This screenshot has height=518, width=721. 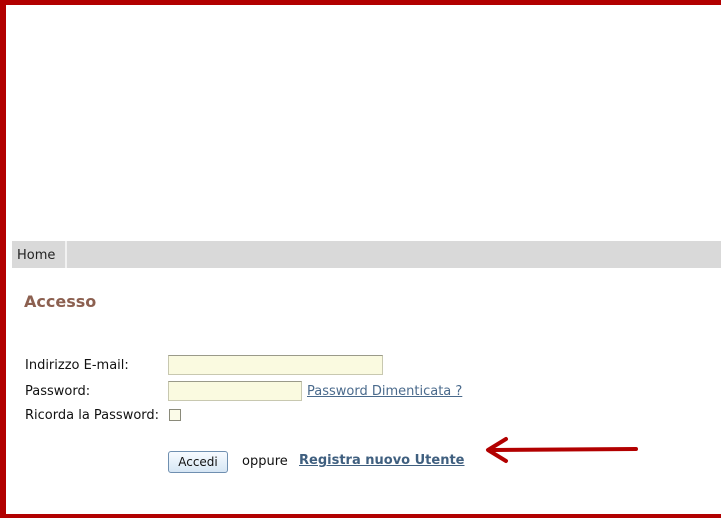 What do you see at coordinates (275, 365) in the screenshot?
I see `email-field` at bounding box center [275, 365].